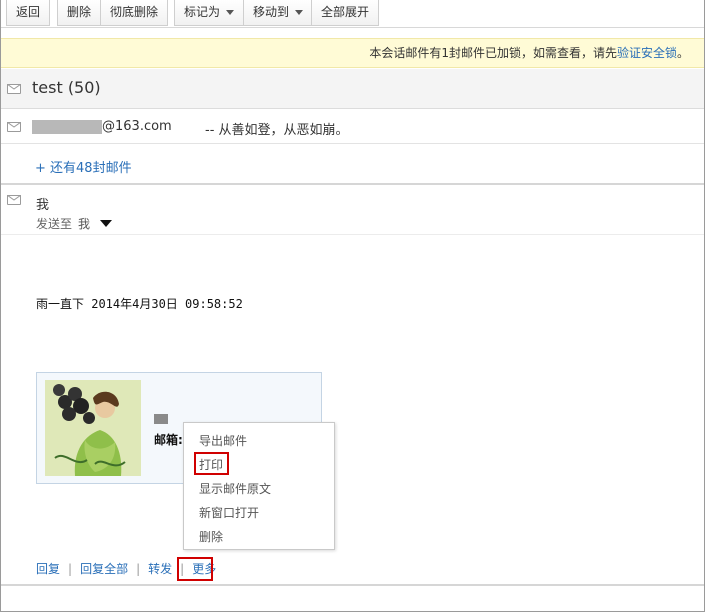 This screenshot has height=612, width=705. I want to click on redacted-signature-name, so click(161, 419).